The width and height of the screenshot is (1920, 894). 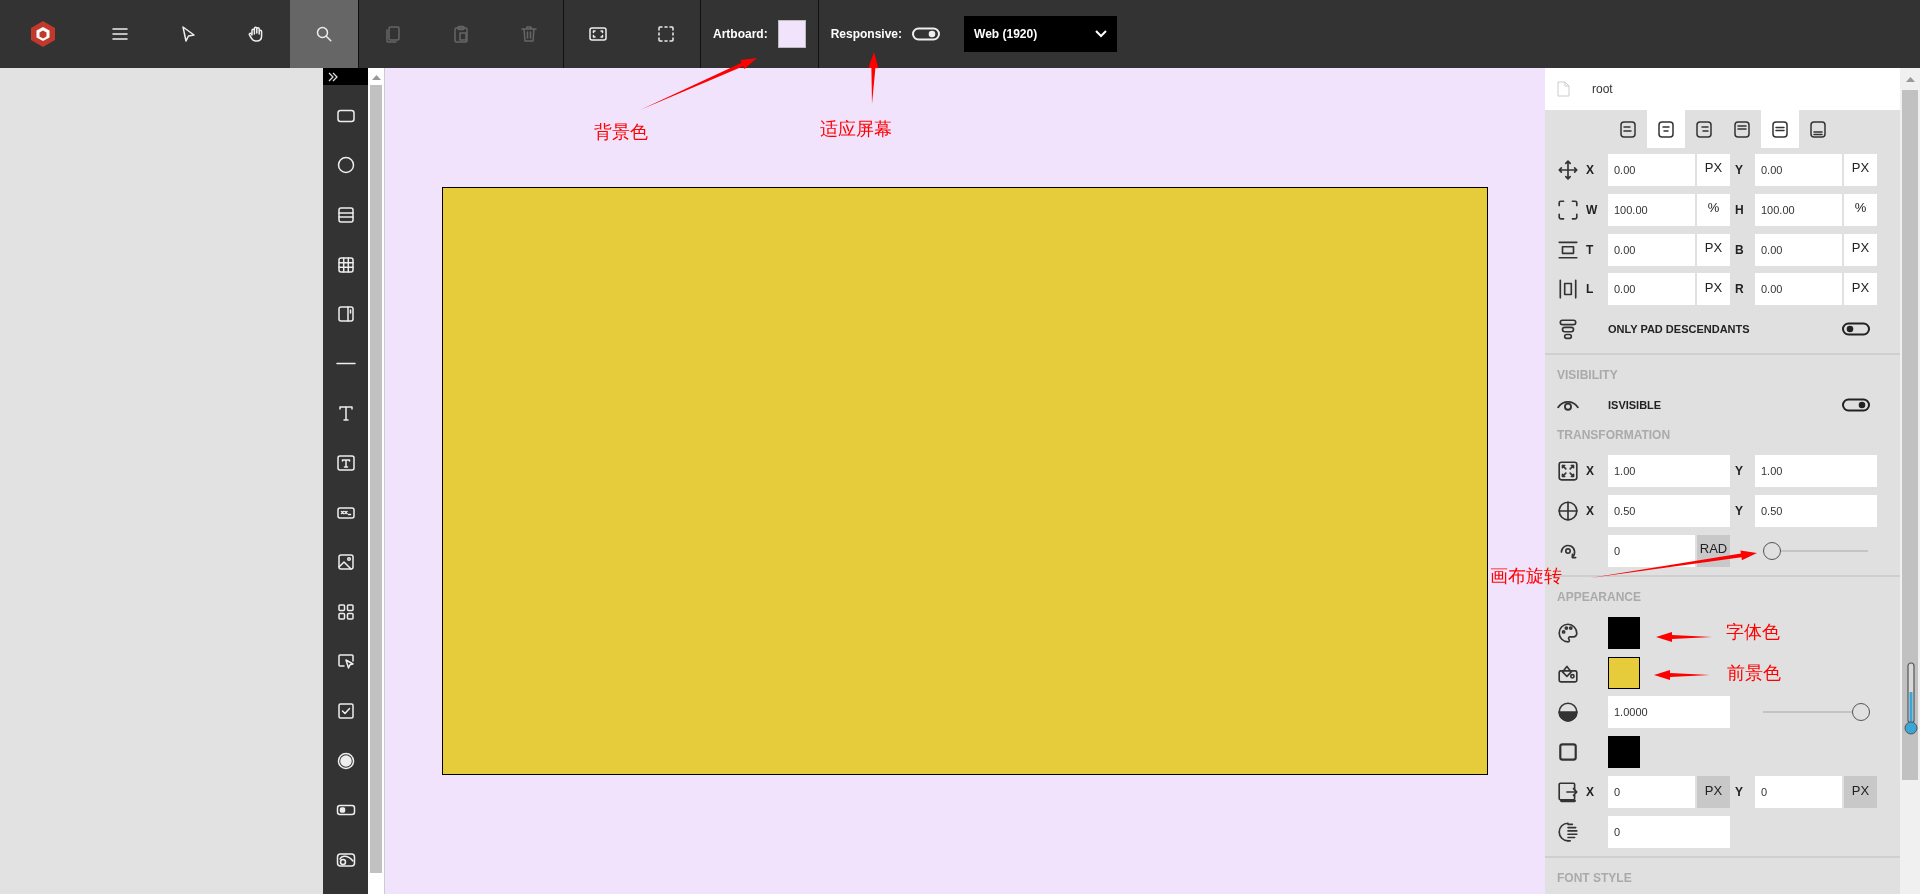 What do you see at coordinates (1703, 128) in the screenshot?
I see `align-right-icon` at bounding box center [1703, 128].